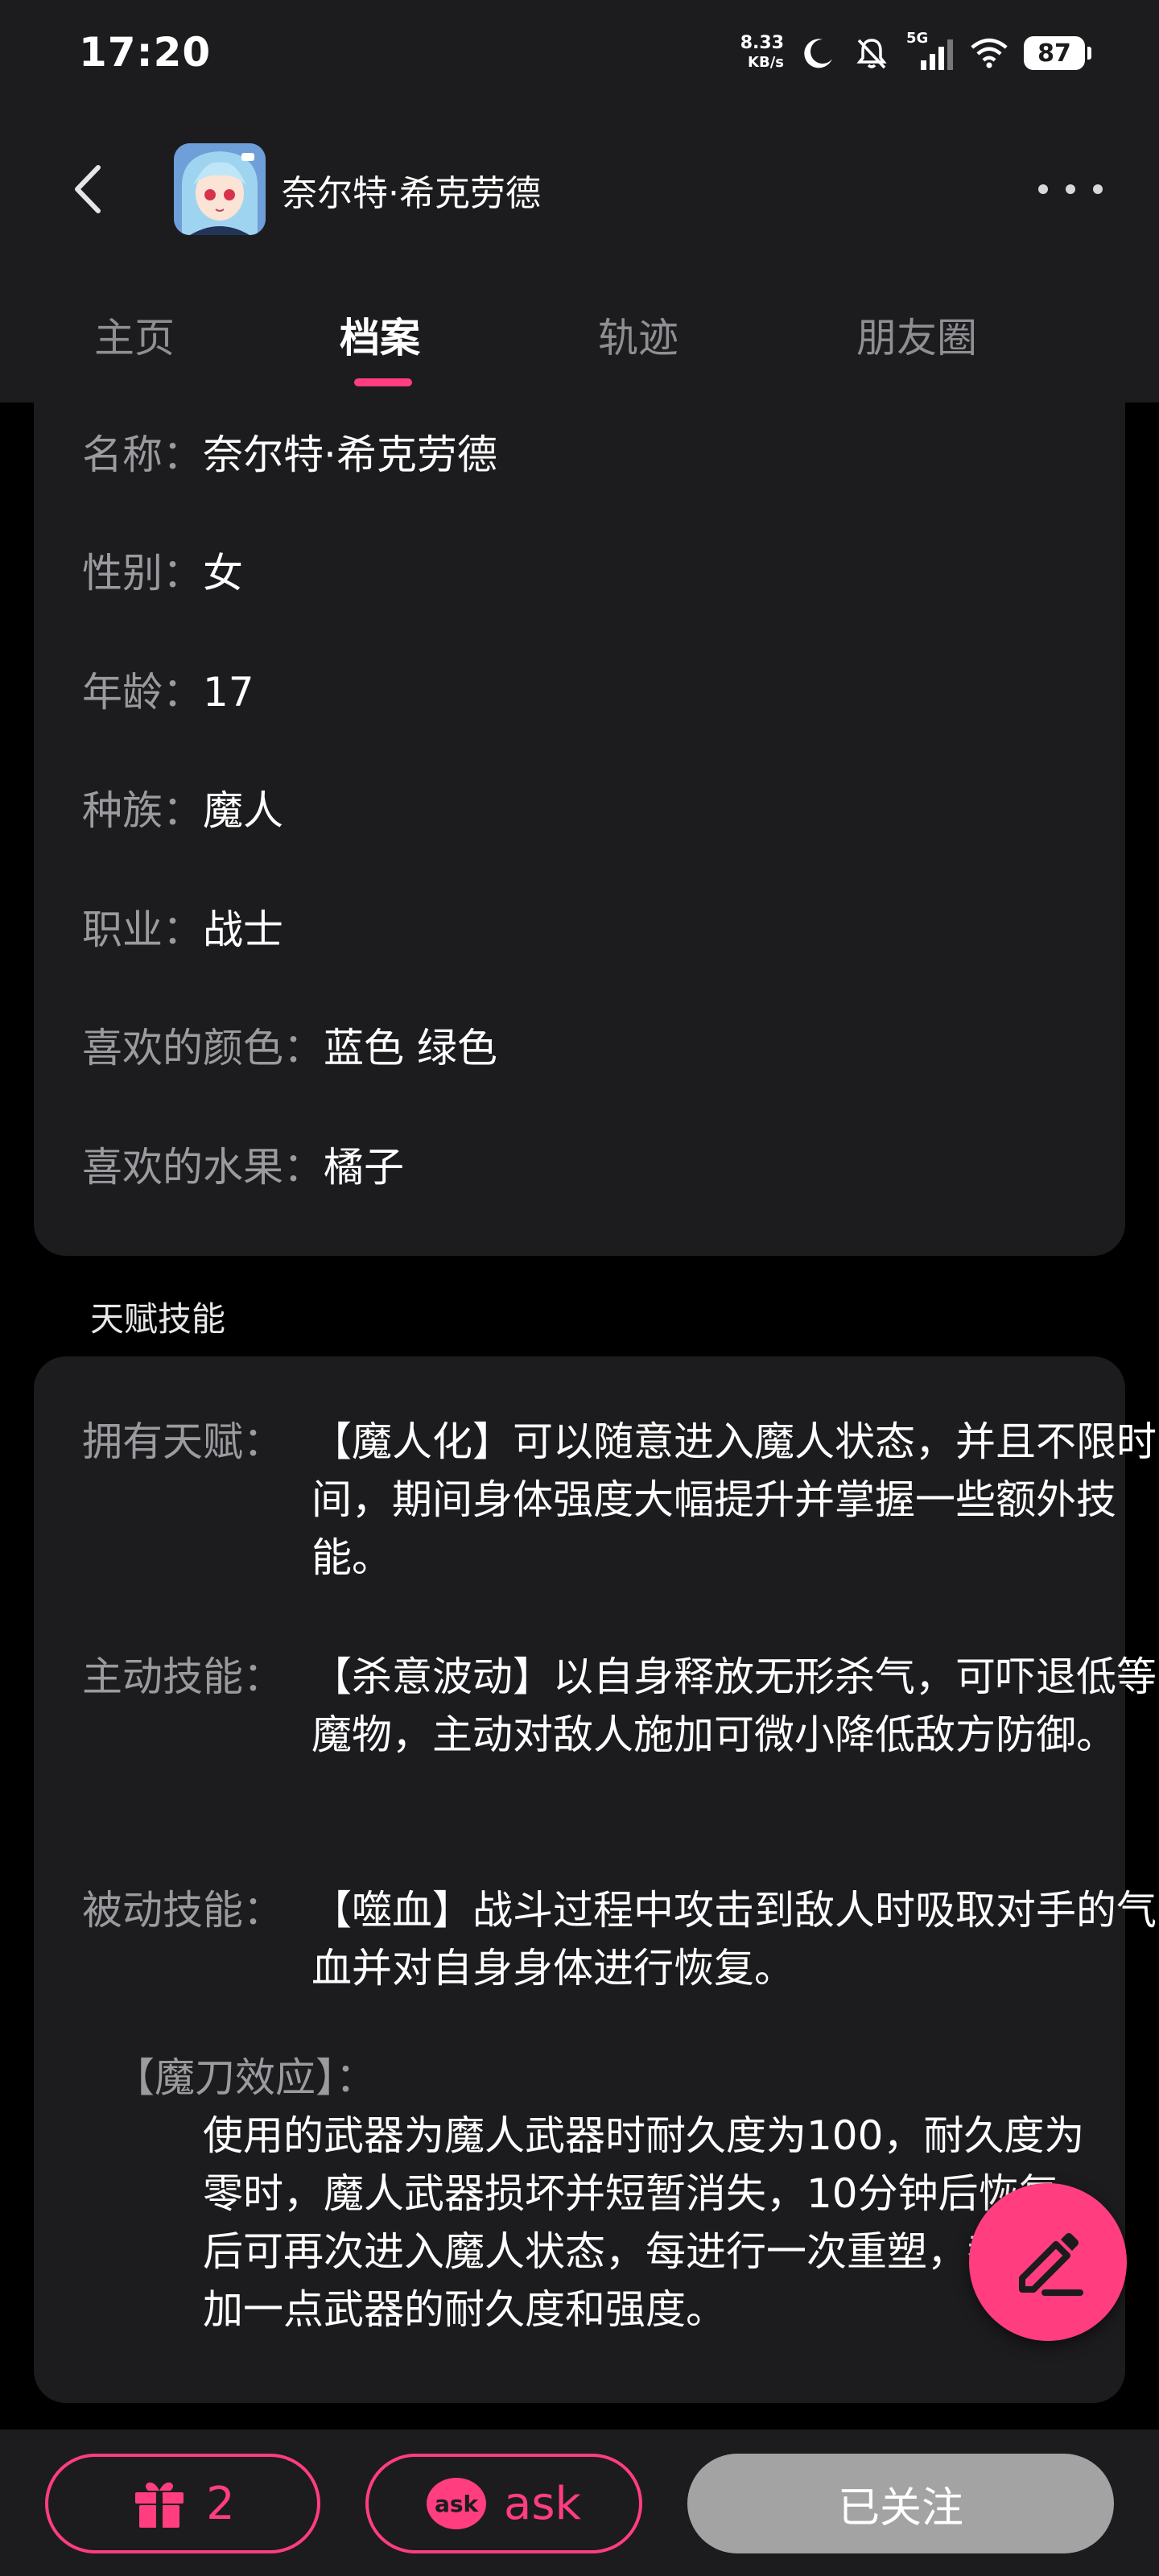 This screenshot has width=1159, height=2576. What do you see at coordinates (989, 53) in the screenshot?
I see `wifi-icon` at bounding box center [989, 53].